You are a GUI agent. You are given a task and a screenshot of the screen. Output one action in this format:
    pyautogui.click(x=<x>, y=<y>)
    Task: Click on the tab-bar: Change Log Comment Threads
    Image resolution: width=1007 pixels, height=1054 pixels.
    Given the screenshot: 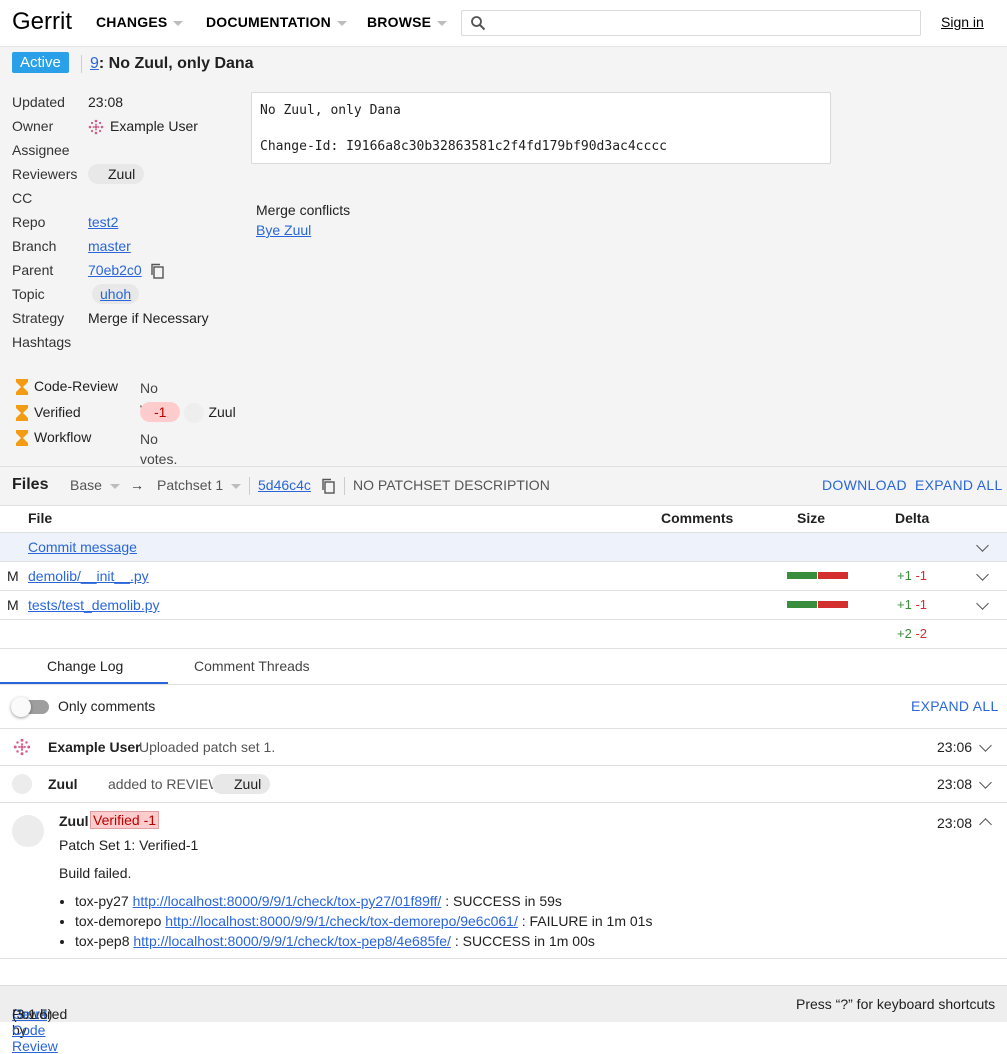 What is the action you would take?
    pyautogui.click(x=503, y=666)
    